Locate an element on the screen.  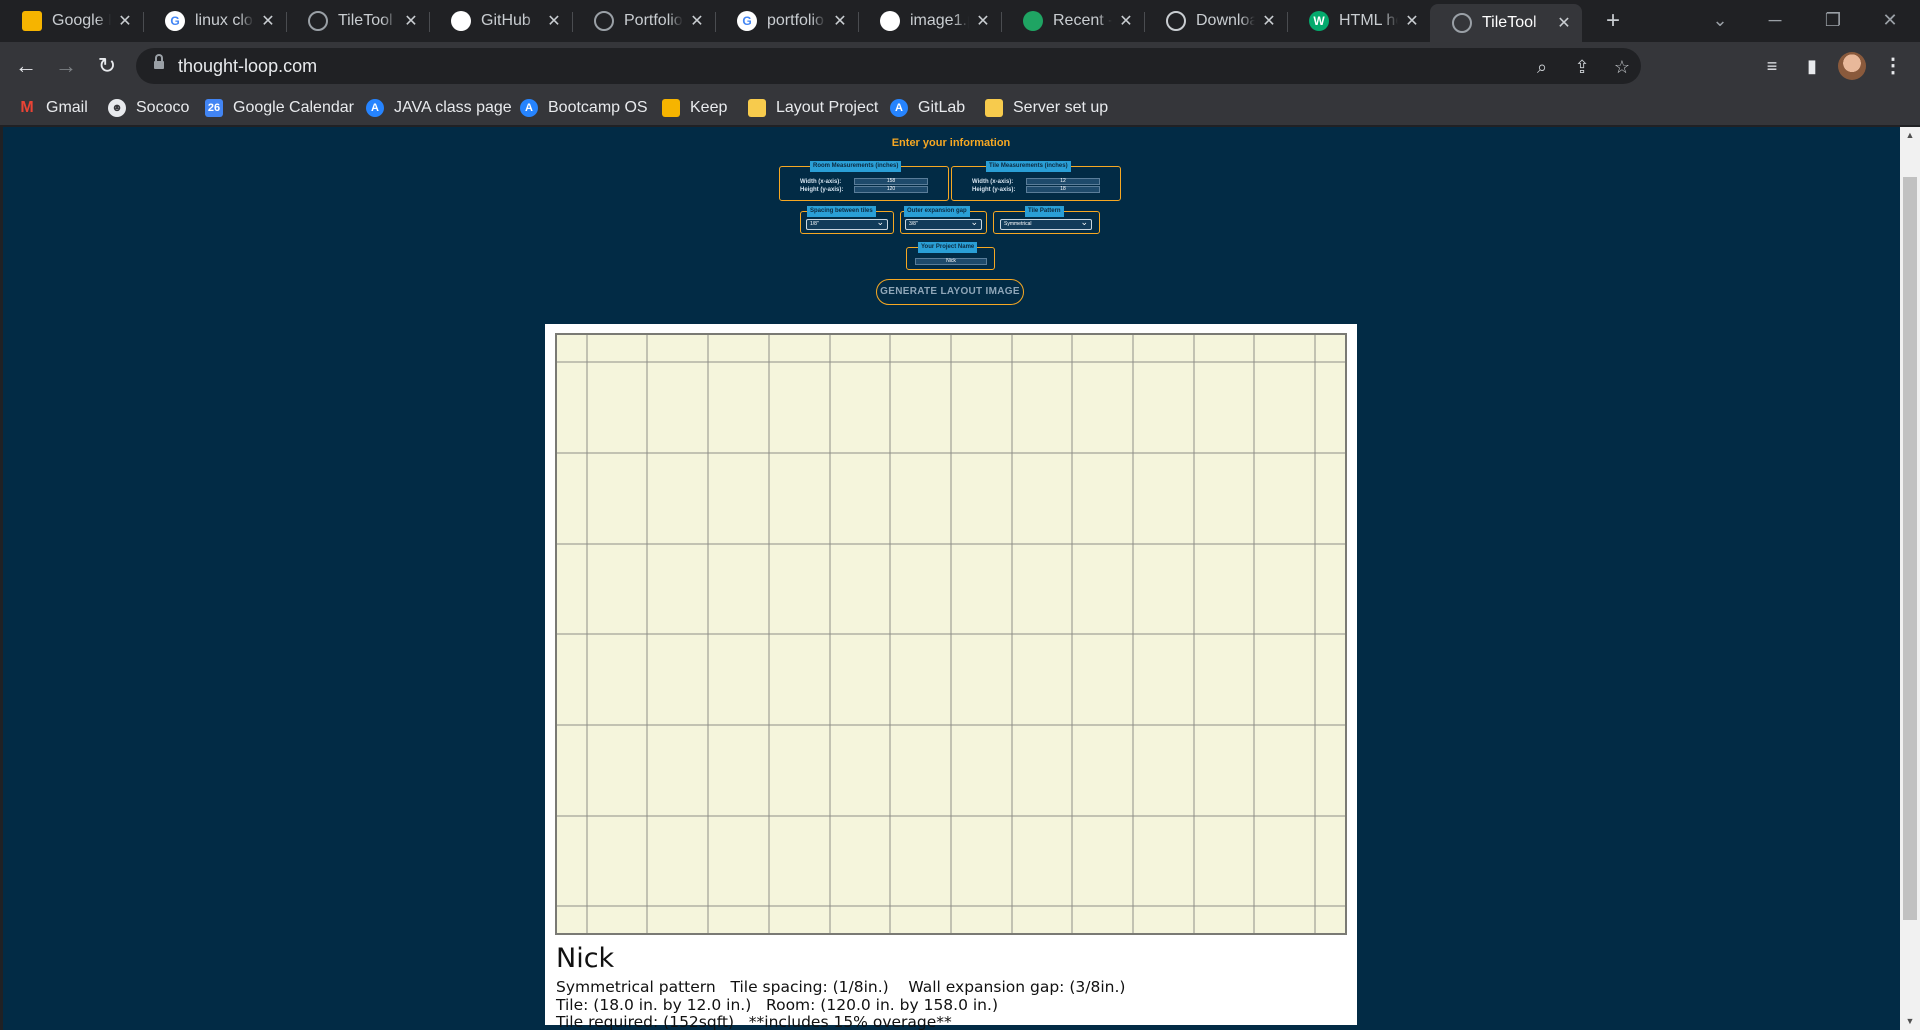
tab-6: image1.p ✕ is located at coordinates (929, 21).